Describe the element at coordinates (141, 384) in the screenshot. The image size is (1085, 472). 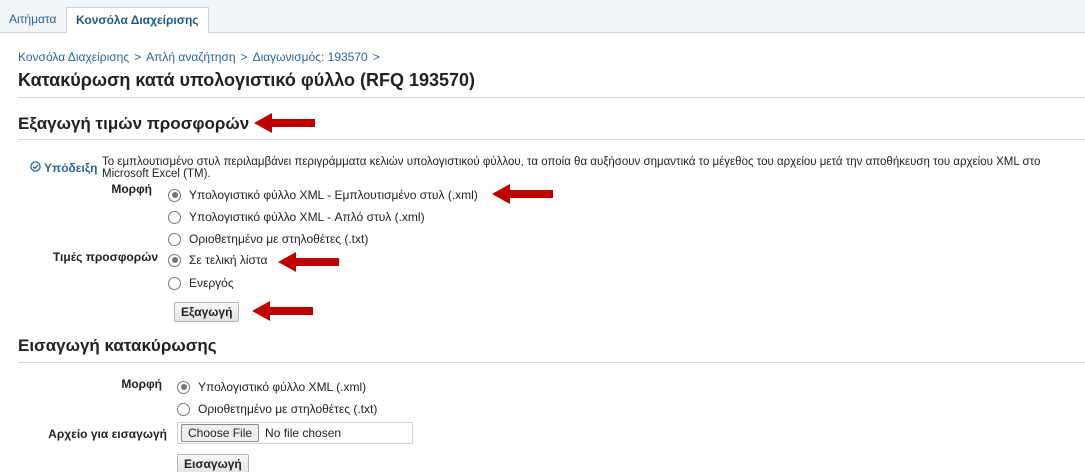
I see `import-format-label: Μορφή` at that location.